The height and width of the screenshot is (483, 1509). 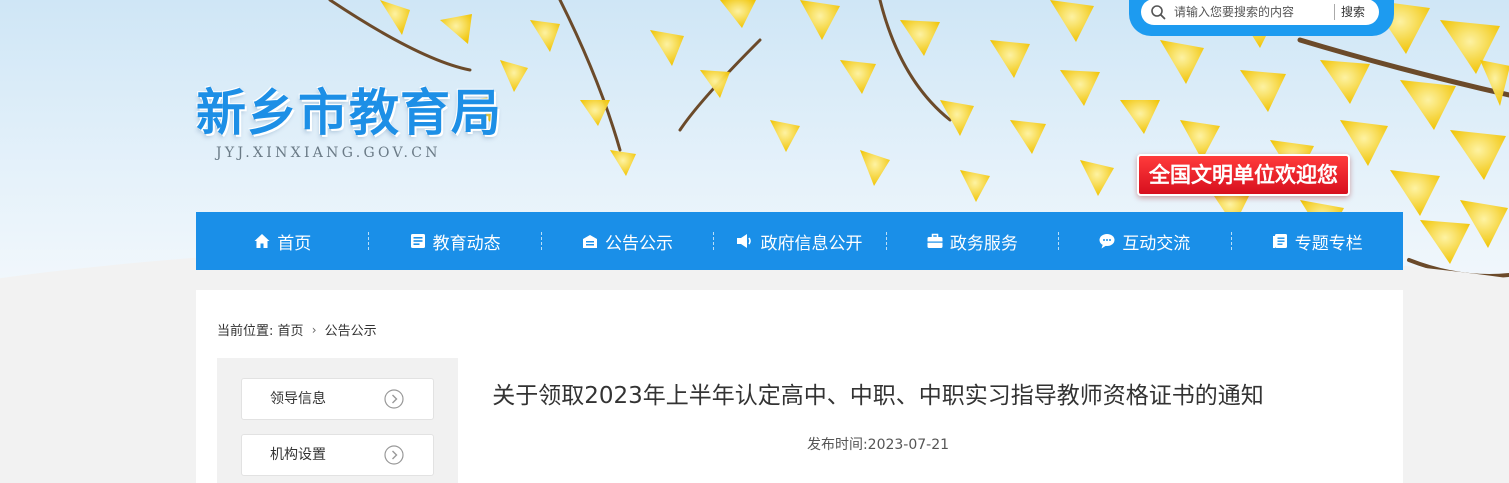 What do you see at coordinates (878, 396) in the screenshot?
I see `article-title: 关于领取2023年上半年认定高中、中职、中职实习指导教师资格证书的通知` at bounding box center [878, 396].